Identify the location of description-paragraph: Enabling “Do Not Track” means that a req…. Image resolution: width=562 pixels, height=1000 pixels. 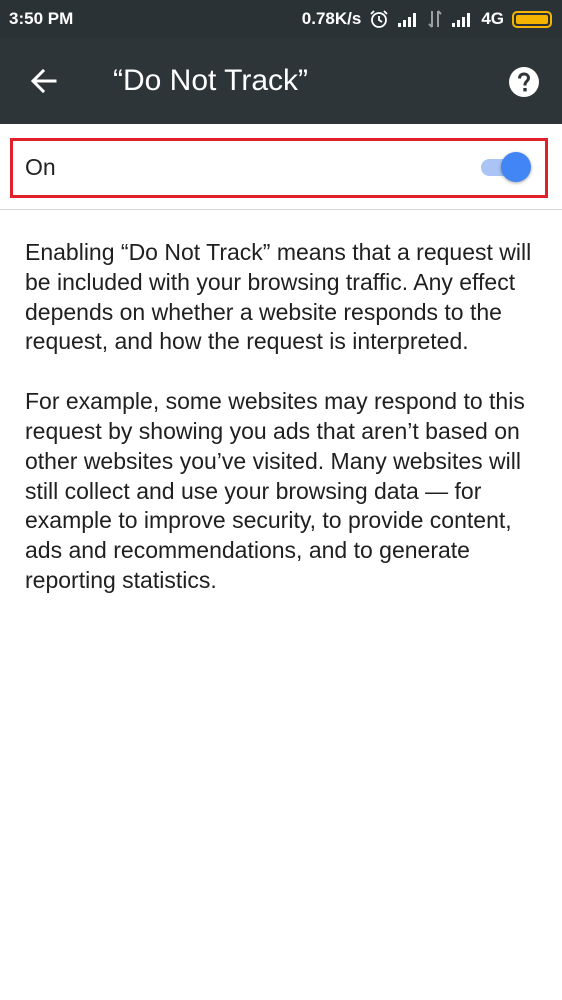
(278, 297).